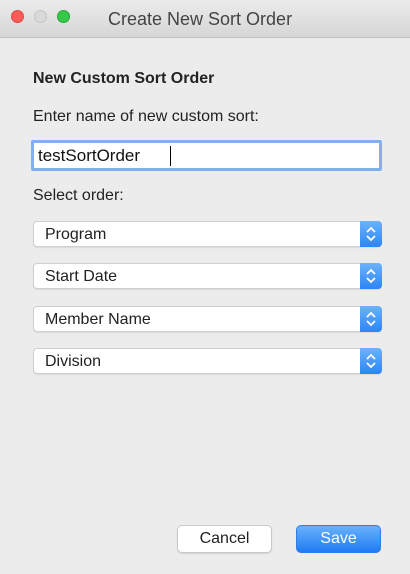 This screenshot has width=410, height=574. What do you see at coordinates (206, 155) in the screenshot?
I see `sort-name-input` at bounding box center [206, 155].